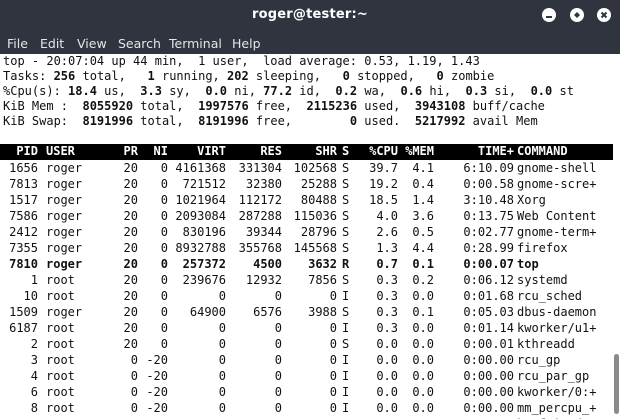  What do you see at coordinates (322, 280) in the screenshot?
I see `cell-shr: 7856` at bounding box center [322, 280].